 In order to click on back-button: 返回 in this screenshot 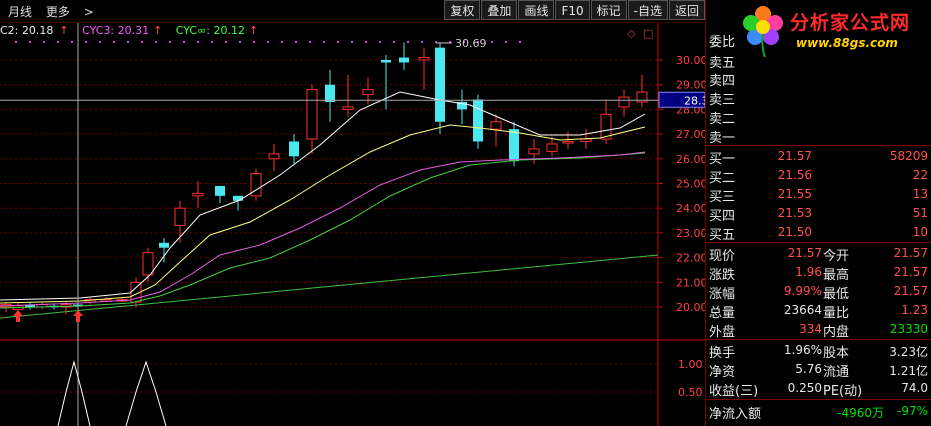, I will do `click(686, 10)`.